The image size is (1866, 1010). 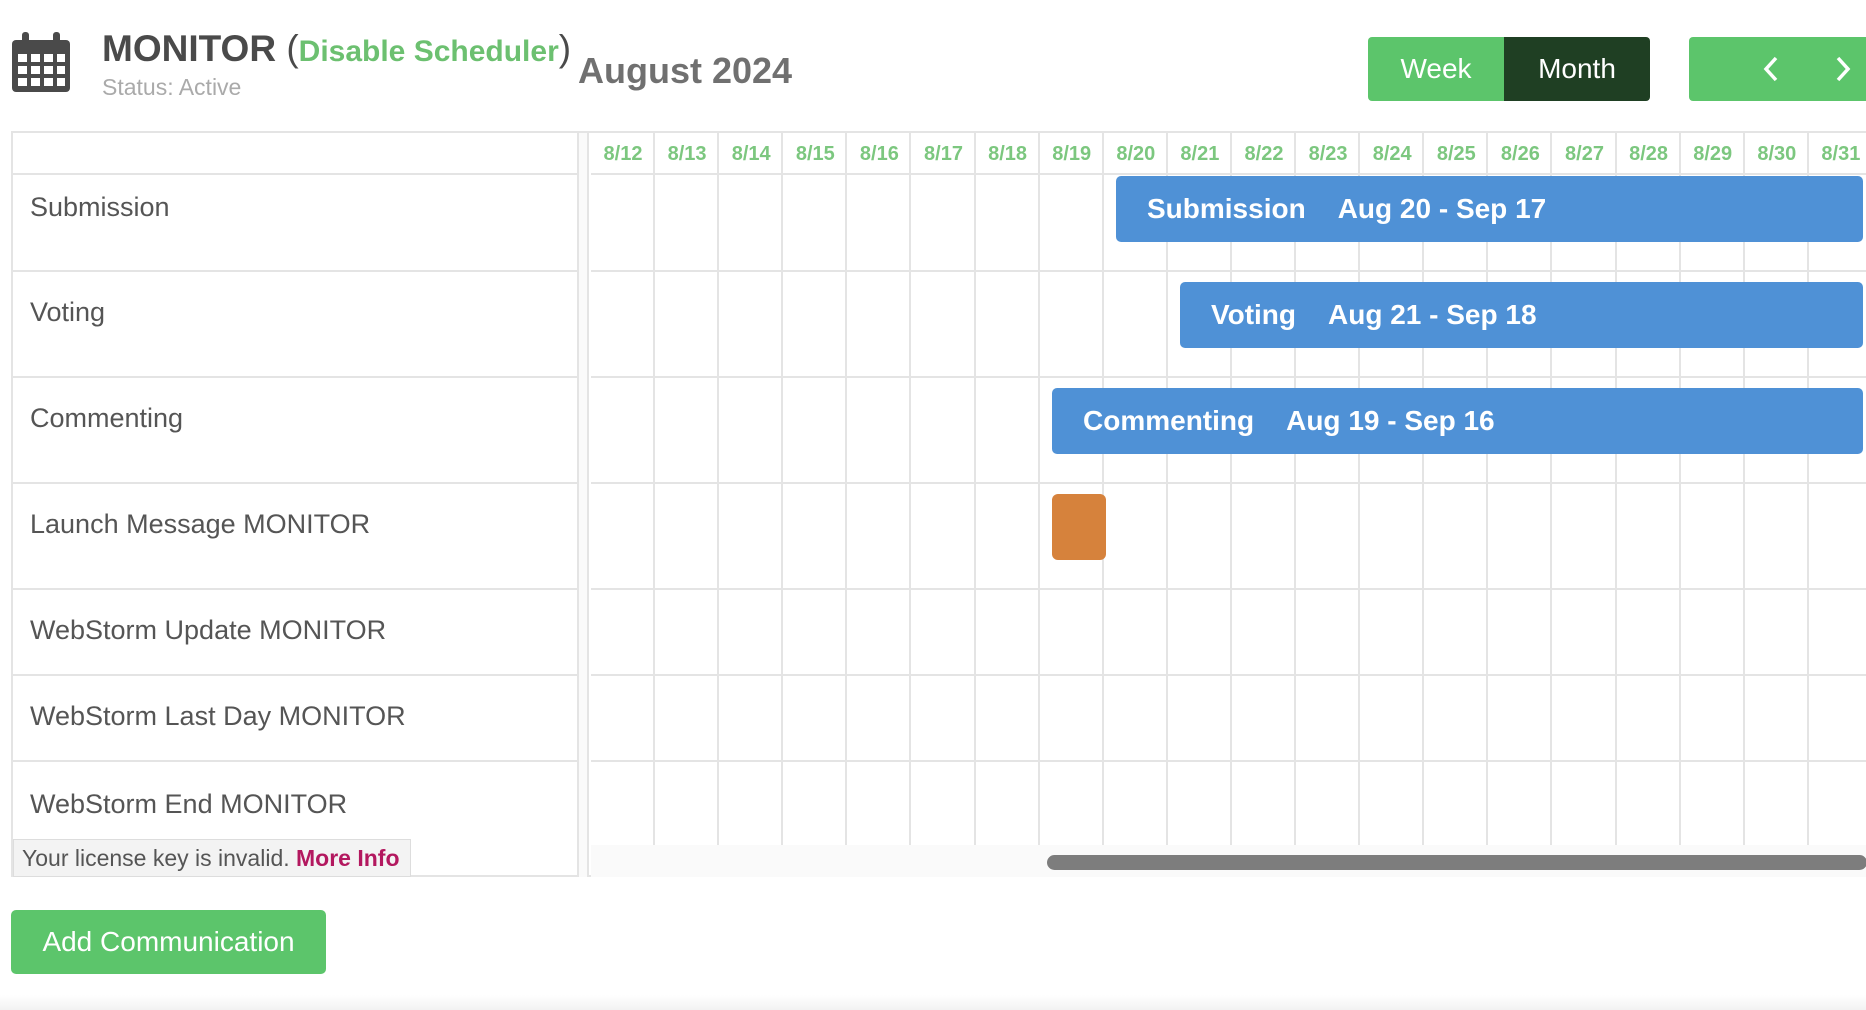 What do you see at coordinates (1442, 208) in the screenshot?
I see `event-range: Aug 20 - Sep 17` at bounding box center [1442, 208].